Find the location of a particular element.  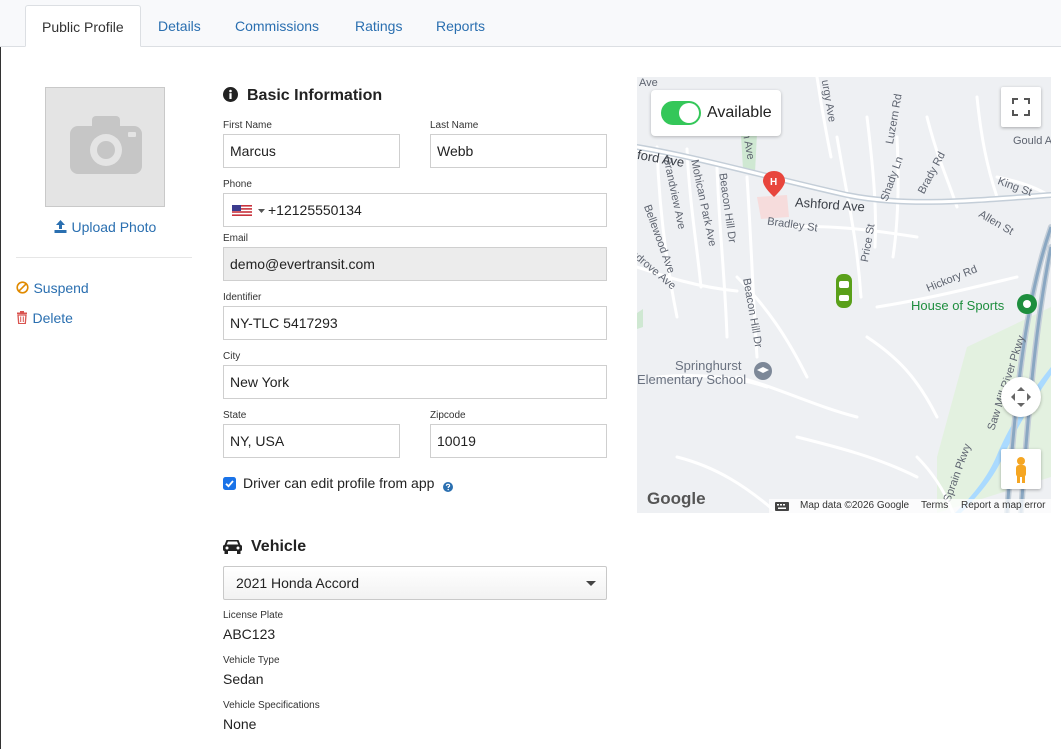

ban-icon is located at coordinates (22, 287).